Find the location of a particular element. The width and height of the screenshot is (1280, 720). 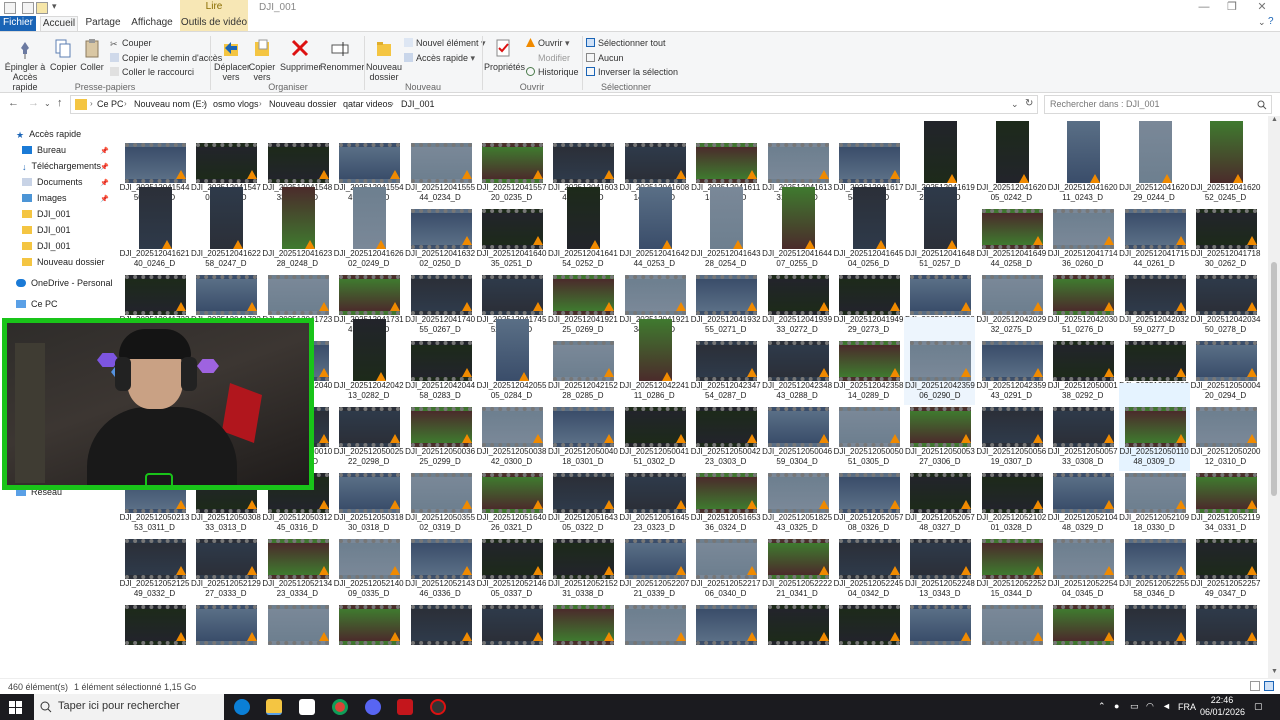

tab-file: Fichier is located at coordinates (18, 23).